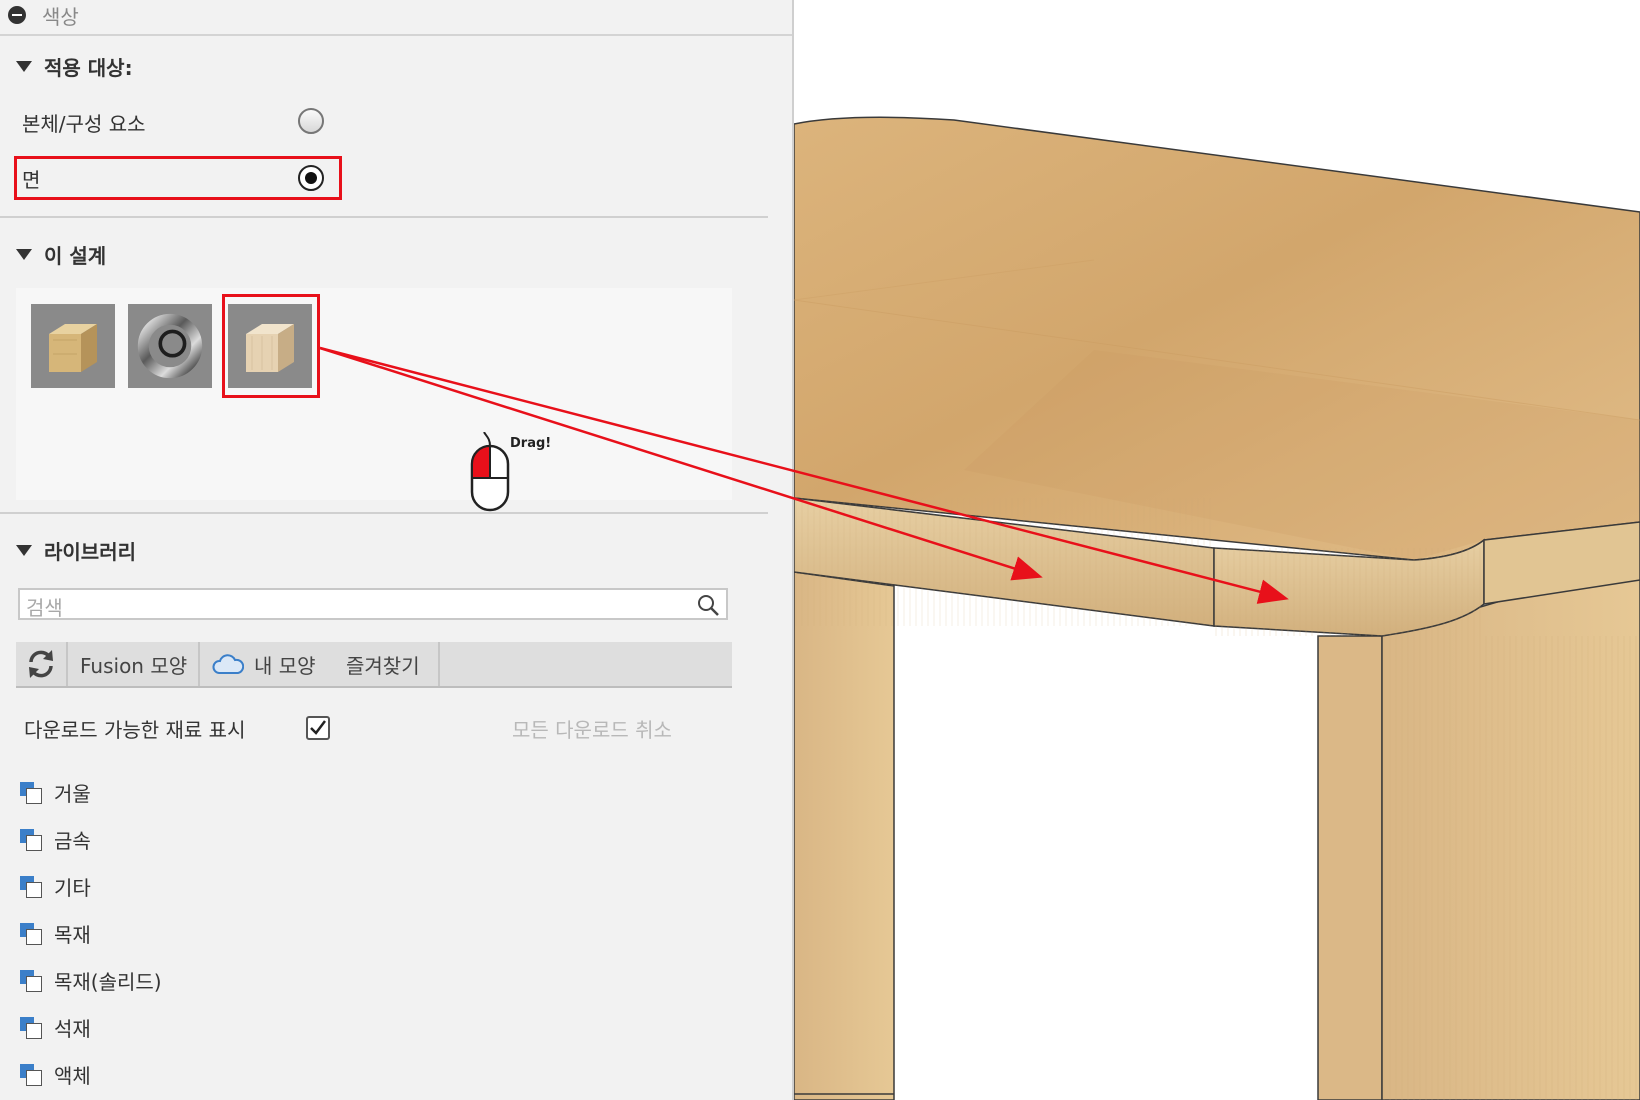 Image resolution: width=1640 pixels, height=1100 pixels. Describe the element at coordinates (170, 346) in the screenshot. I see `chrome-ring-icon` at that location.